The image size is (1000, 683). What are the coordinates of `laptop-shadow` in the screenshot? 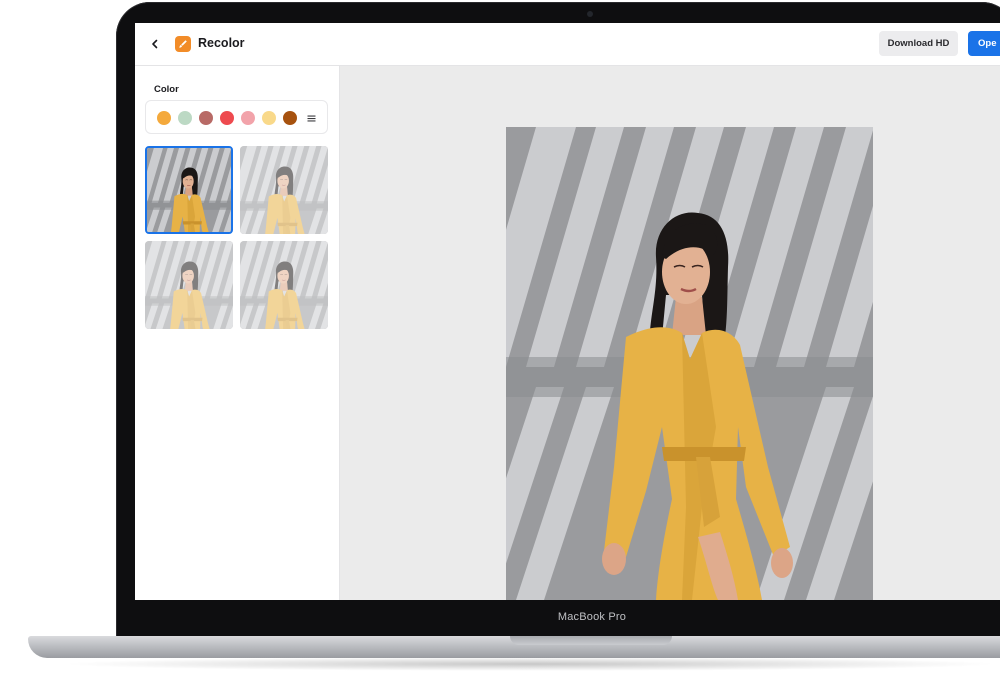 It's located at (530, 664).